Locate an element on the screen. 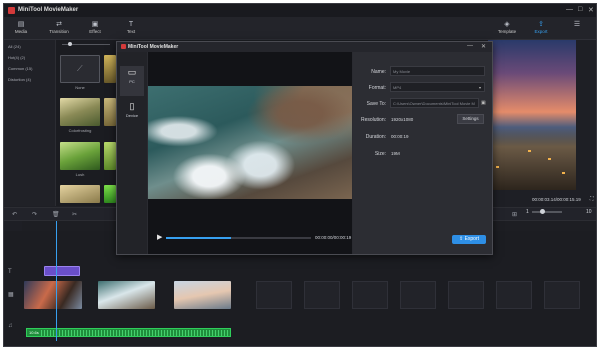 Image resolution: width=600 pixels, height=350 pixels. seek-bar is located at coordinates (238, 238).